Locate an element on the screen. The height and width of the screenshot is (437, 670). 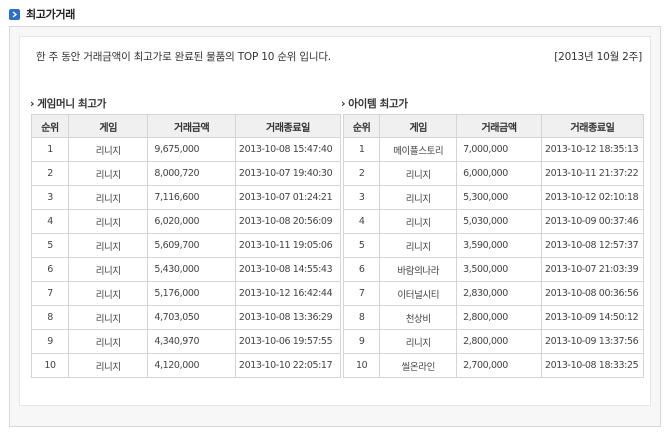
table-row: 7 이터널시티 2,830,000 2013-10-08 00:36:56 is located at coordinates (493, 293).